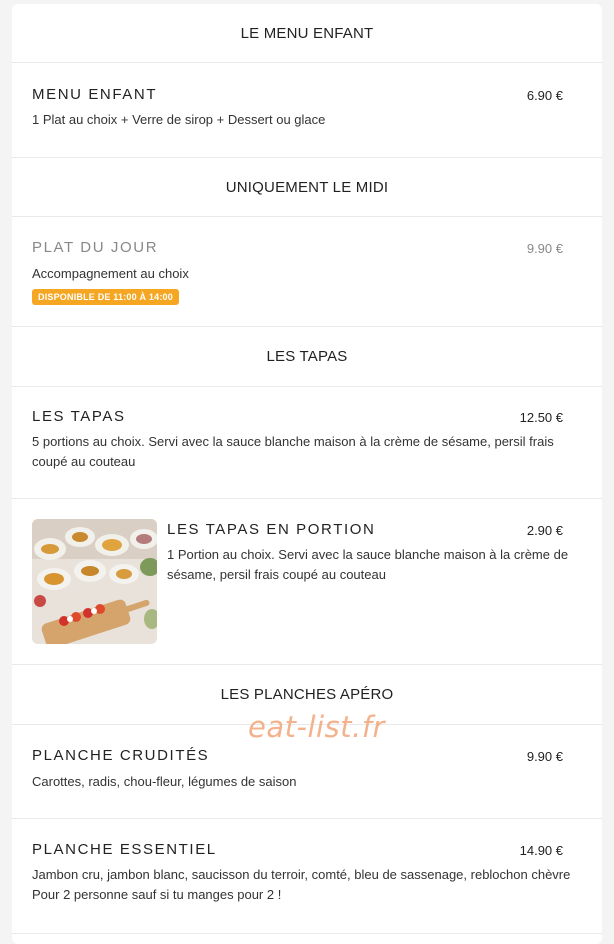 This screenshot has width=614, height=944. Describe the element at coordinates (124, 849) in the screenshot. I see `item-name: PLANCHE ESSENTIEL` at that location.